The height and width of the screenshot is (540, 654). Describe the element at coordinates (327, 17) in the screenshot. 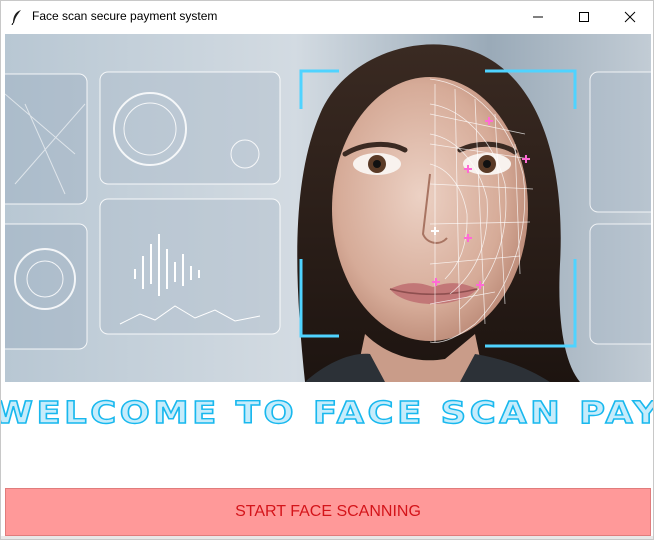

I see `title-bar: Face scan secure payment system` at that location.